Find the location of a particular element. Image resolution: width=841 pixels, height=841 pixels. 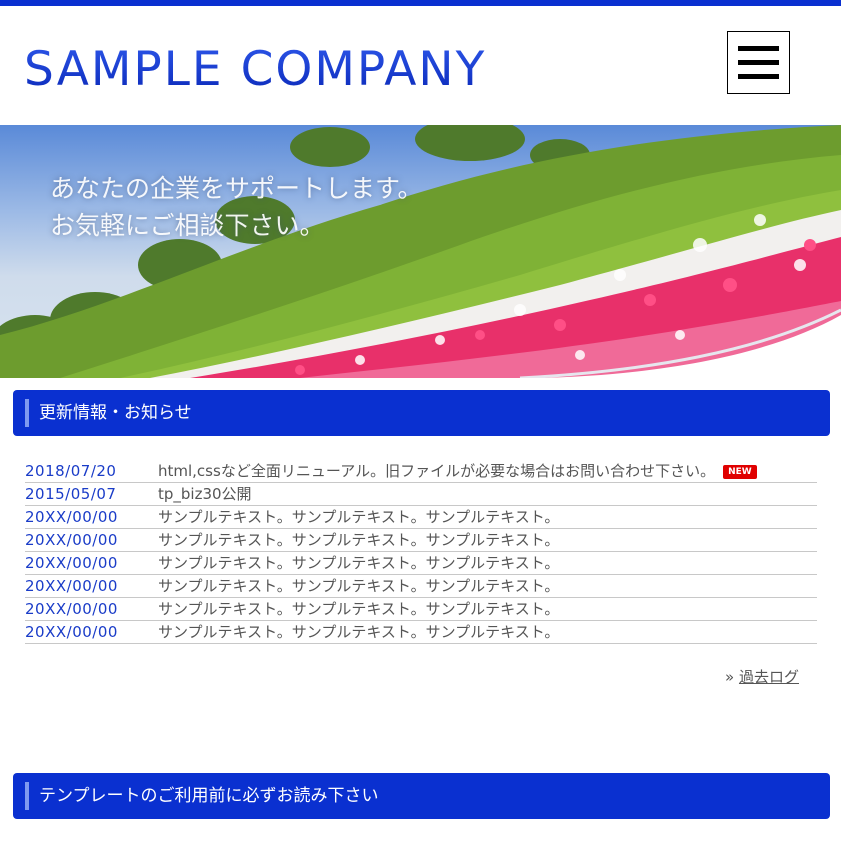

new-badge: NEW is located at coordinates (740, 472).